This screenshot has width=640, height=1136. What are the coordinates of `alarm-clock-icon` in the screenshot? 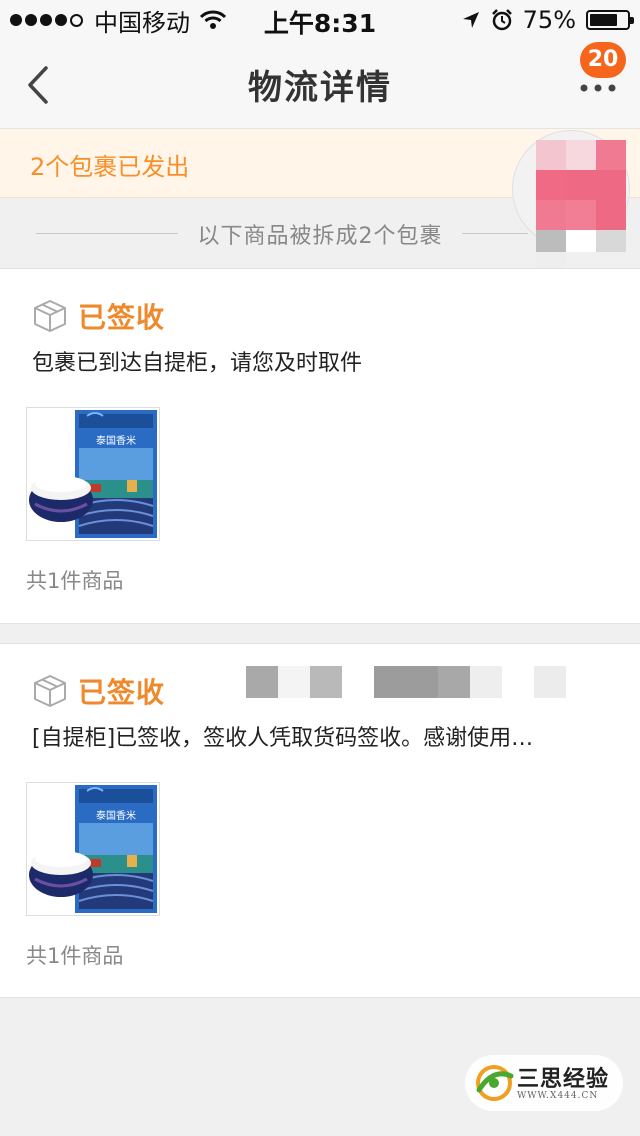 It's located at (501, 20).